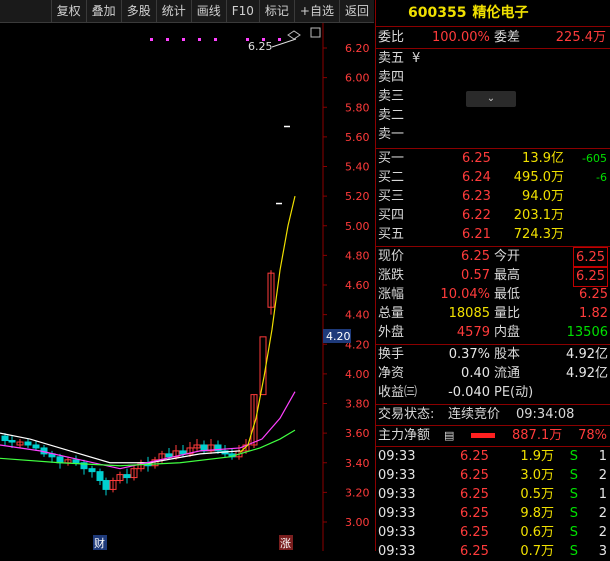  What do you see at coordinates (500, 13) in the screenshot?
I see `stock-name: 精伦电子` at bounding box center [500, 13].